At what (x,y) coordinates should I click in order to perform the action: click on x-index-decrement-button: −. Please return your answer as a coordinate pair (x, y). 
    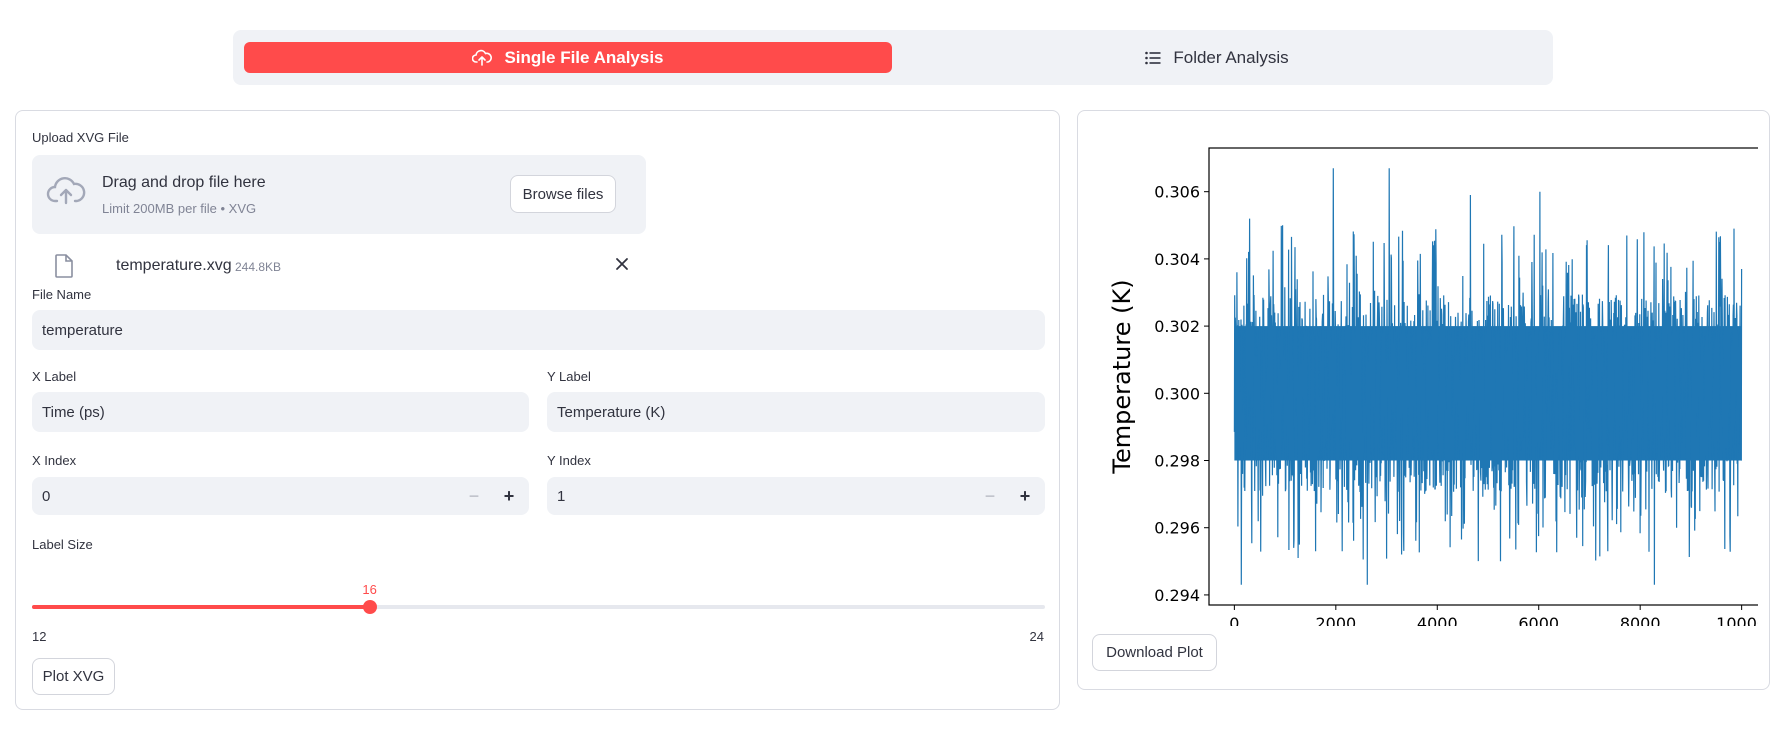
    Looking at the image, I should click on (474, 496).